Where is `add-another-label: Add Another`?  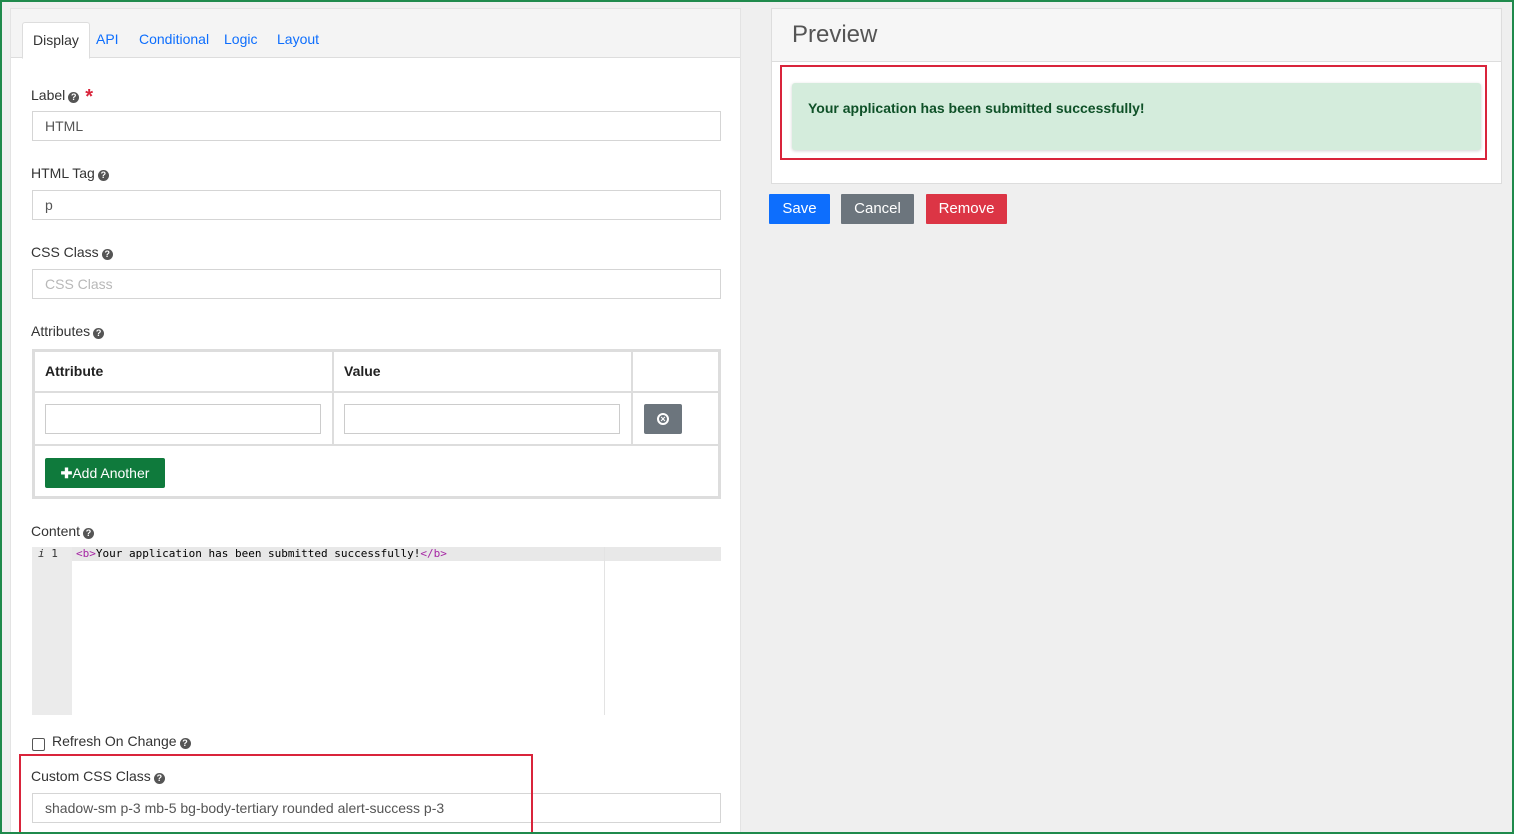 add-another-label: Add Another is located at coordinates (111, 473).